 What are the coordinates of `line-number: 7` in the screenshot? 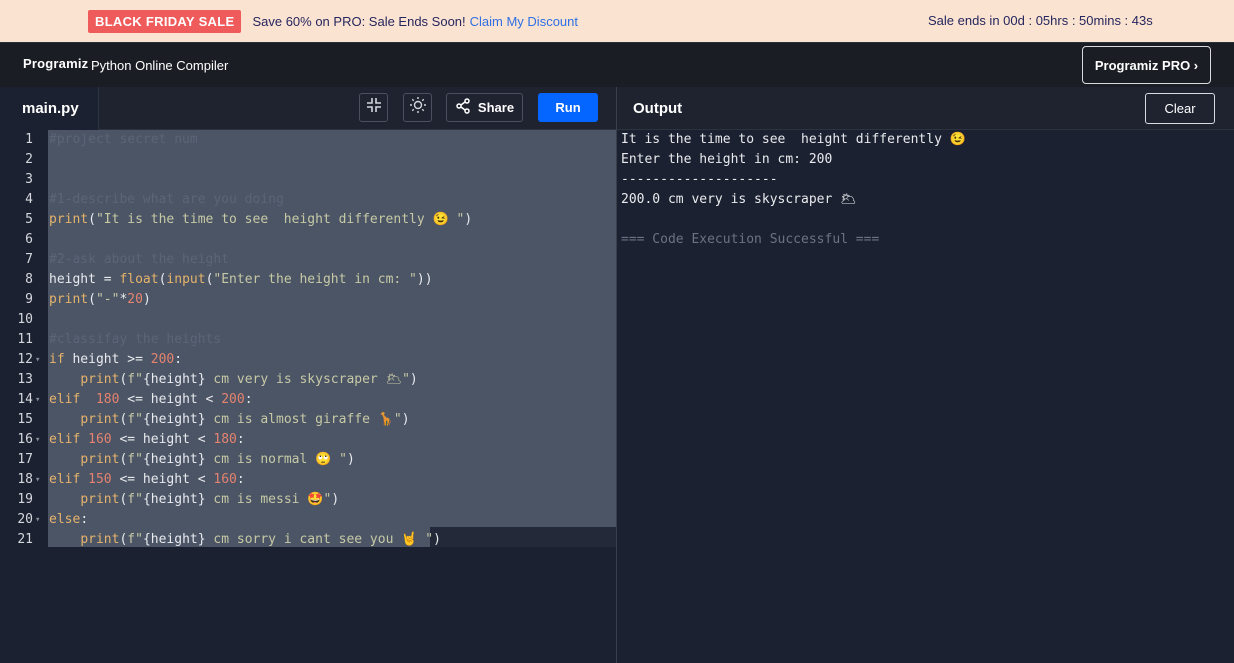 It's located at (29, 259).